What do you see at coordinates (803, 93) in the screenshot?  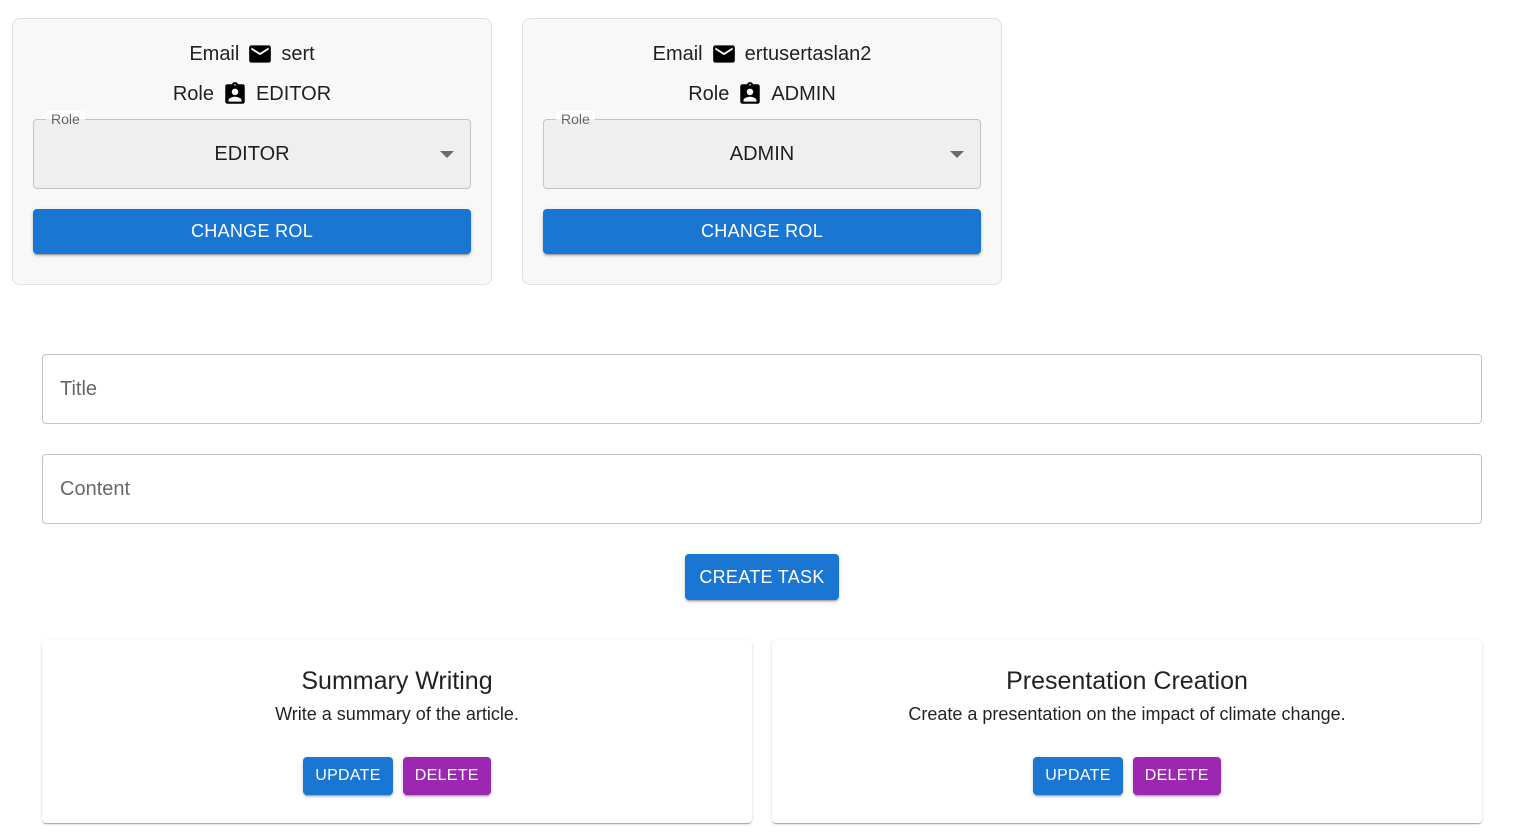 I see `user-role: ADMIN` at bounding box center [803, 93].